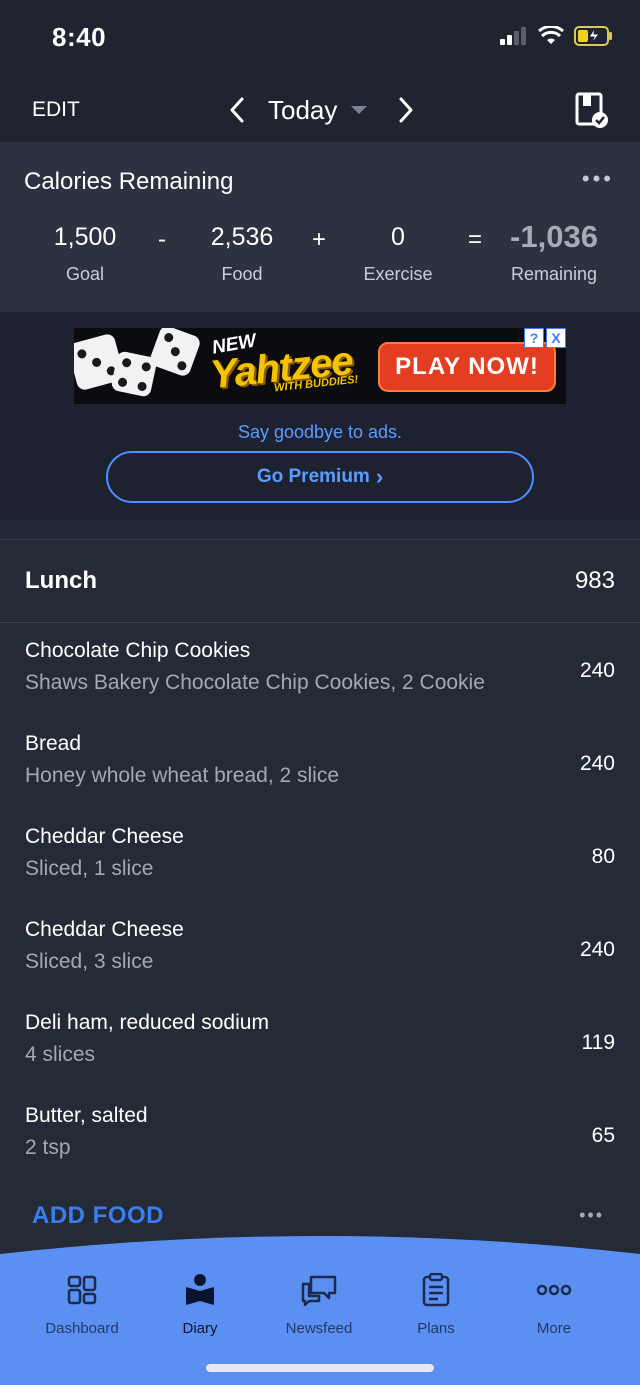 The height and width of the screenshot is (1385, 640). Describe the element at coordinates (320, 582) in the screenshot. I see `meal-header: Lunch 983` at that location.